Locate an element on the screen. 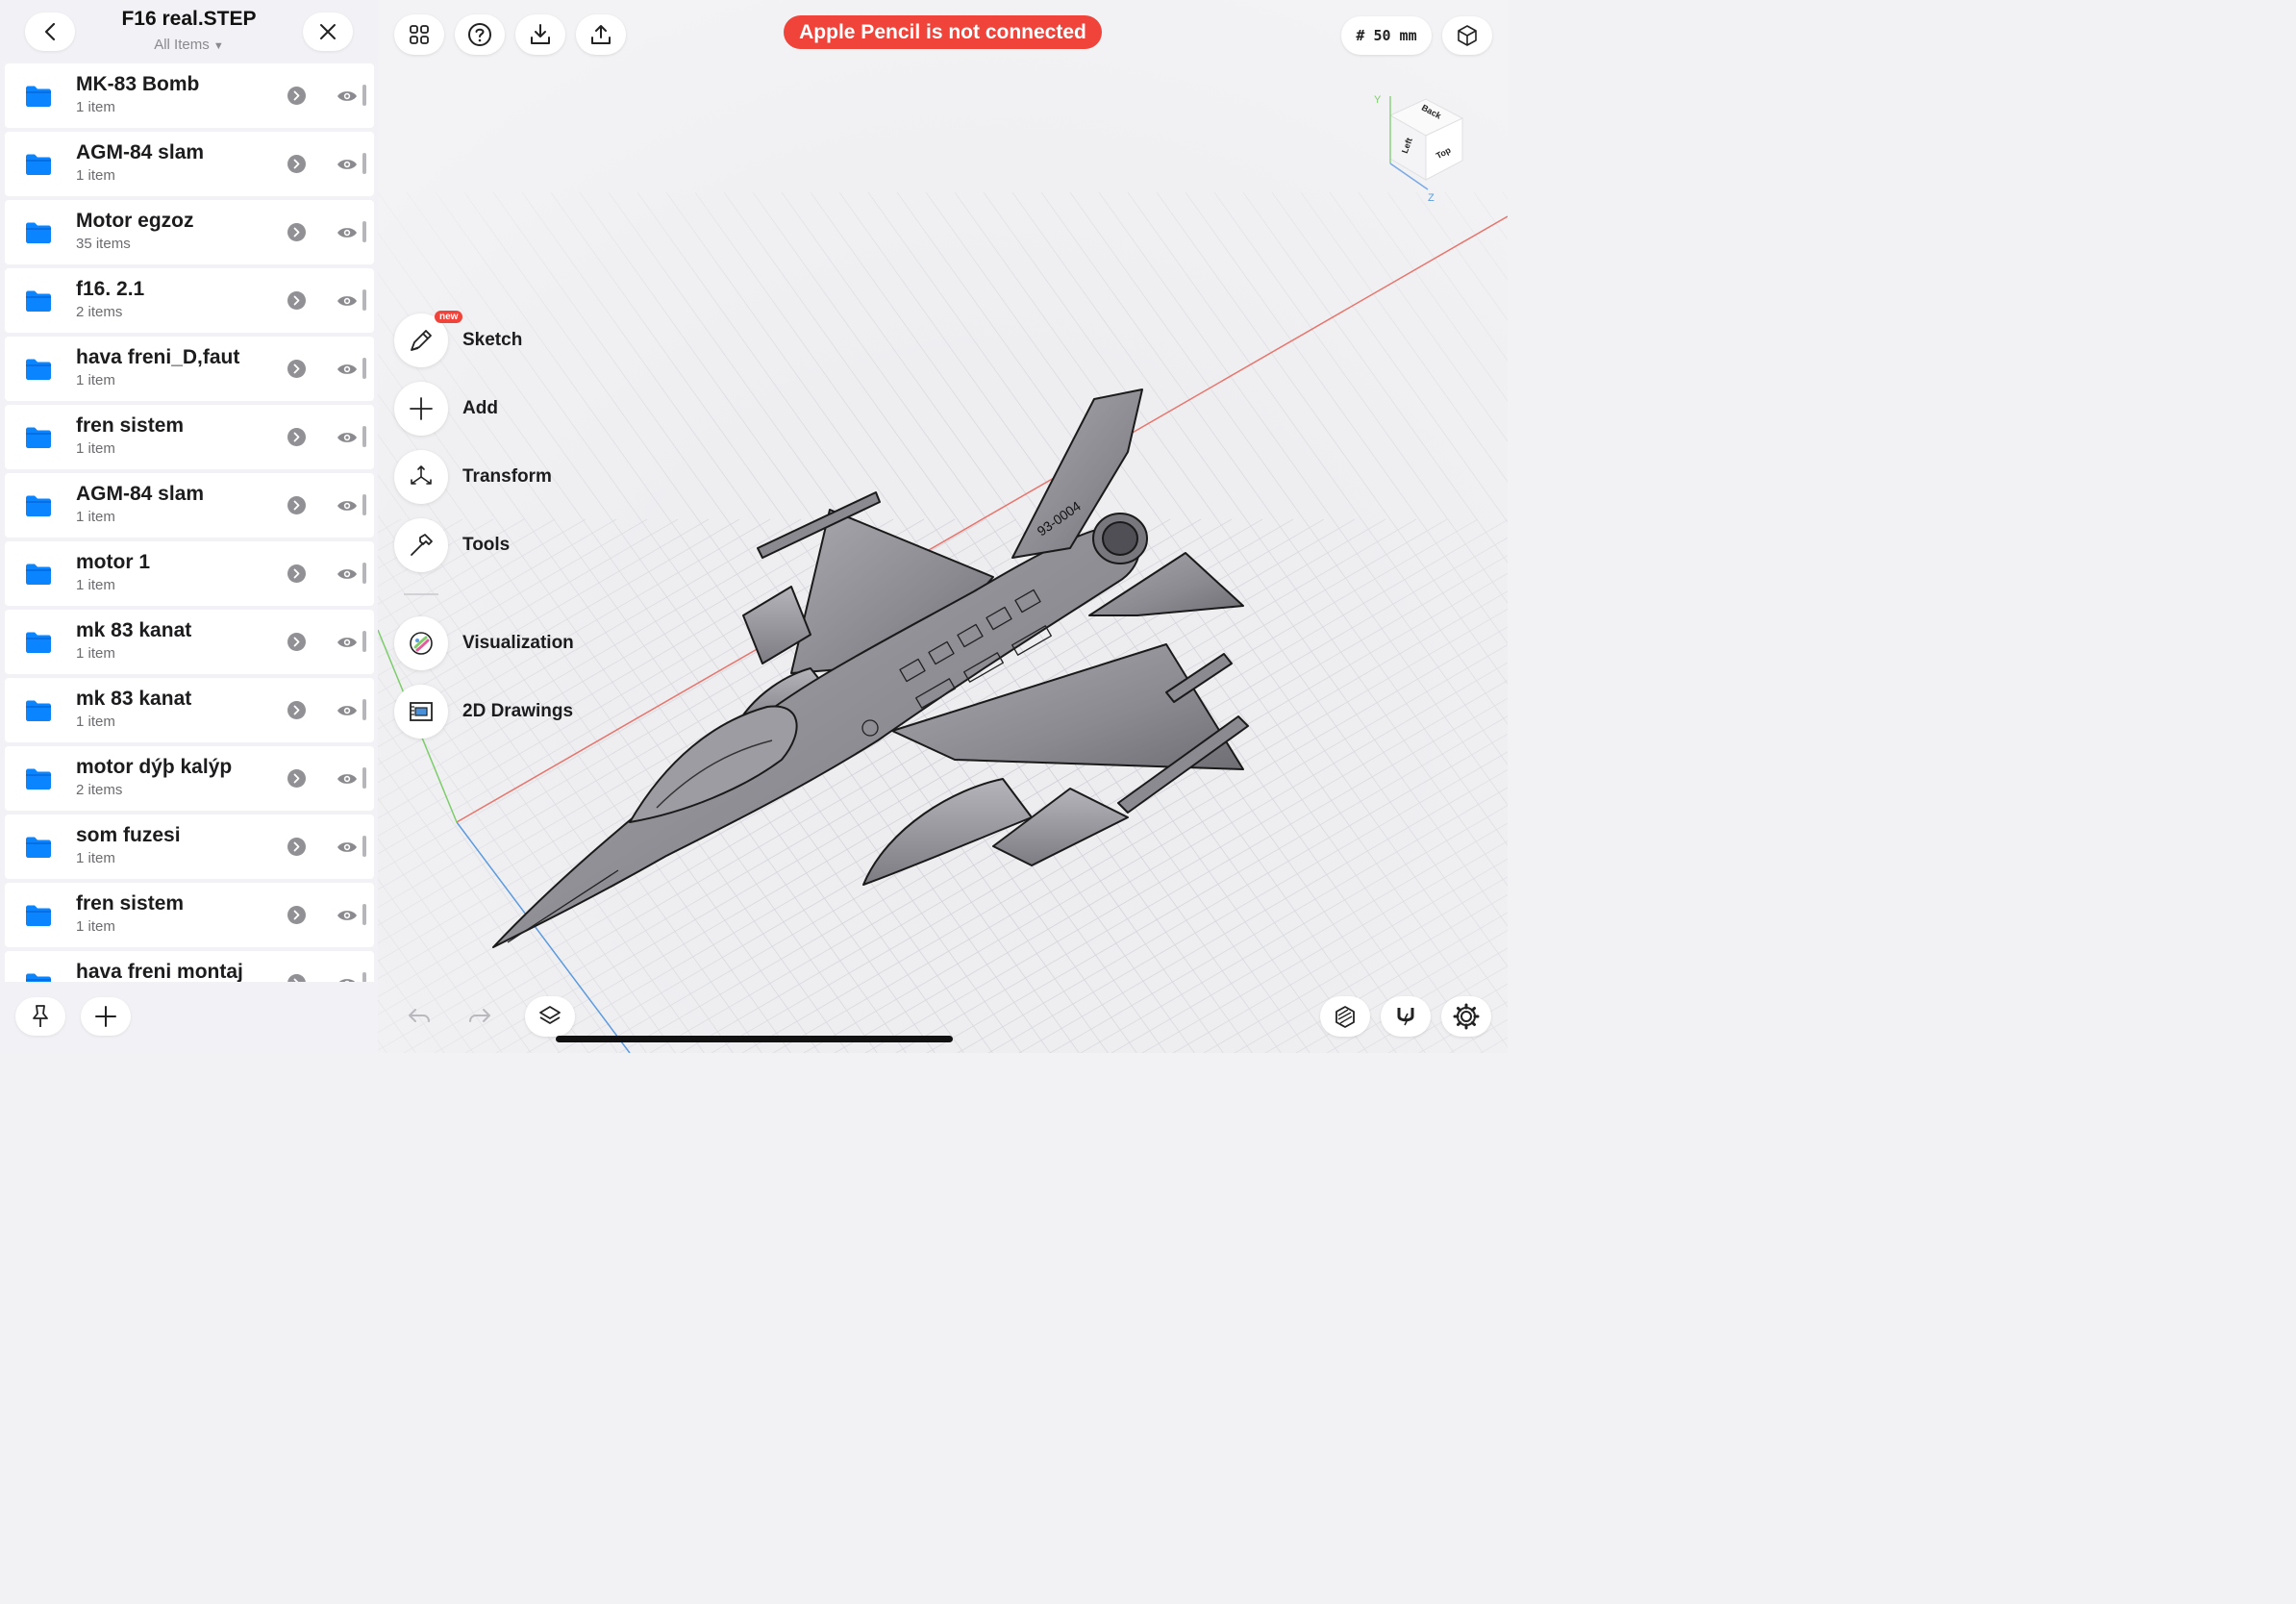 The image size is (2296, 1604). tool-transform-circle is located at coordinates (421, 477).